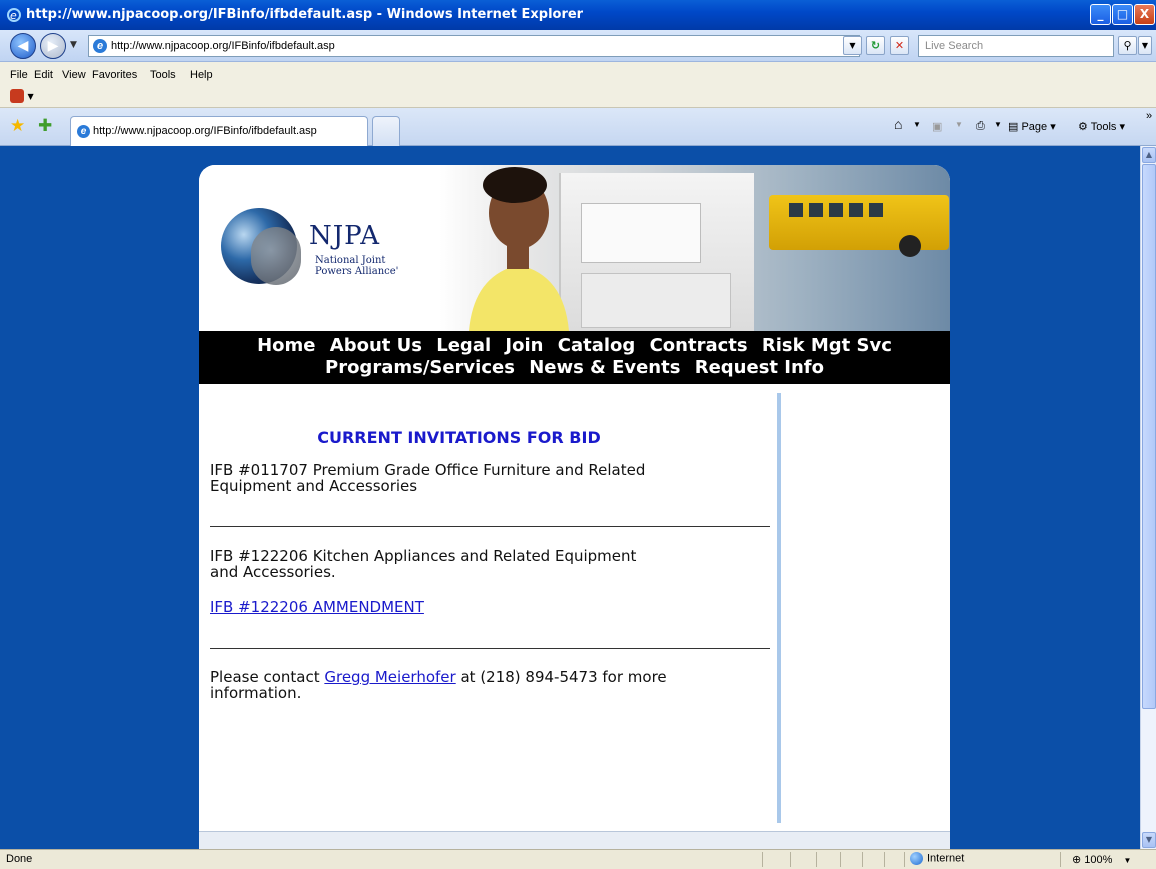 The width and height of the screenshot is (1156, 869). I want to click on amendment-paragraph: IFB #122206 AMMENDMENT, so click(480, 607).